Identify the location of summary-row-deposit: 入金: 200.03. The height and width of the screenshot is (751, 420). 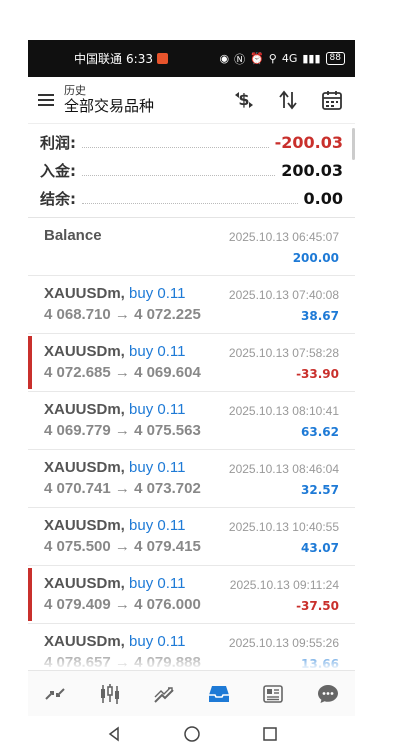
(191, 170).